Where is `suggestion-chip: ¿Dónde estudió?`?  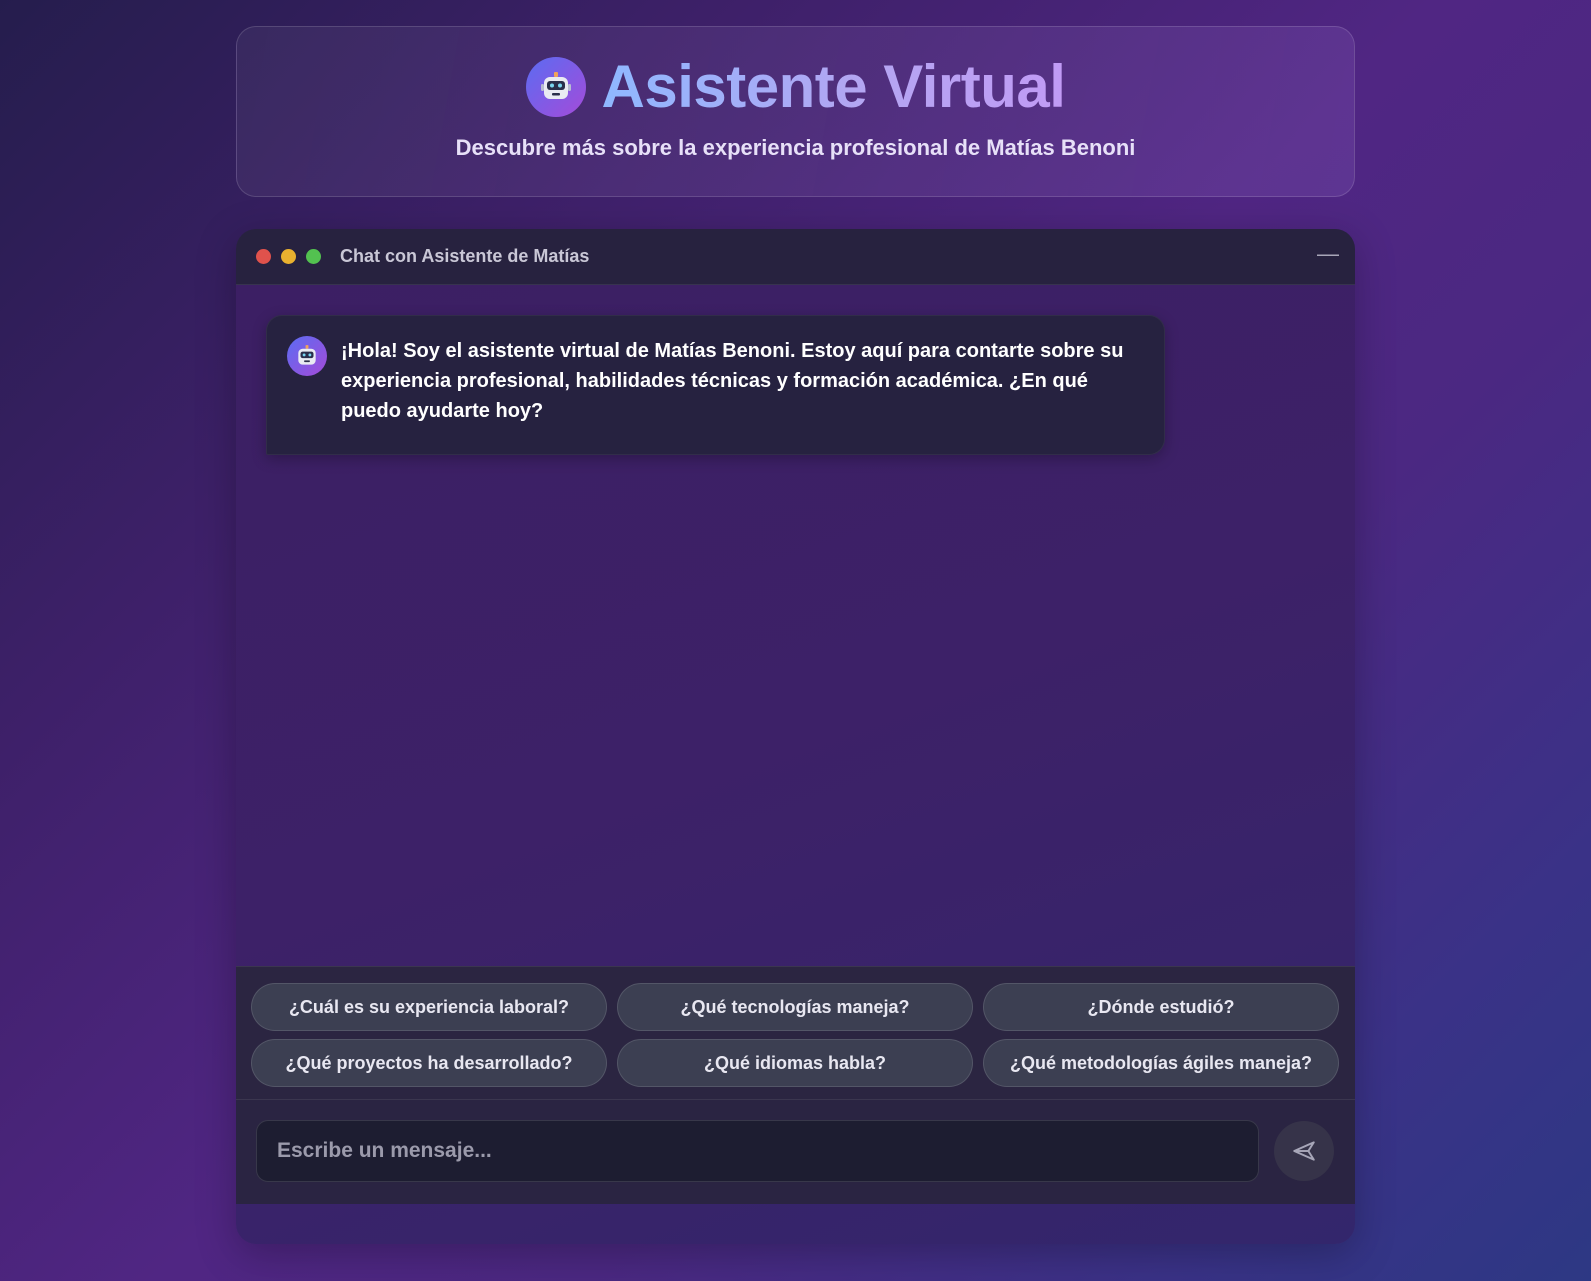
suggestion-chip: ¿Dónde estudió? is located at coordinates (1161, 1007).